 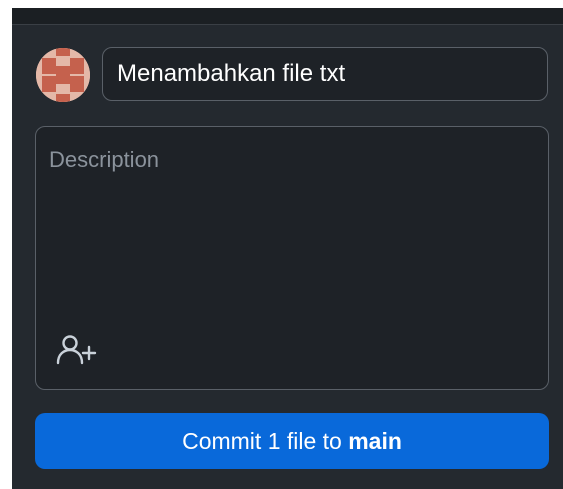 What do you see at coordinates (287, 16) in the screenshot?
I see `panel-top-divider` at bounding box center [287, 16].